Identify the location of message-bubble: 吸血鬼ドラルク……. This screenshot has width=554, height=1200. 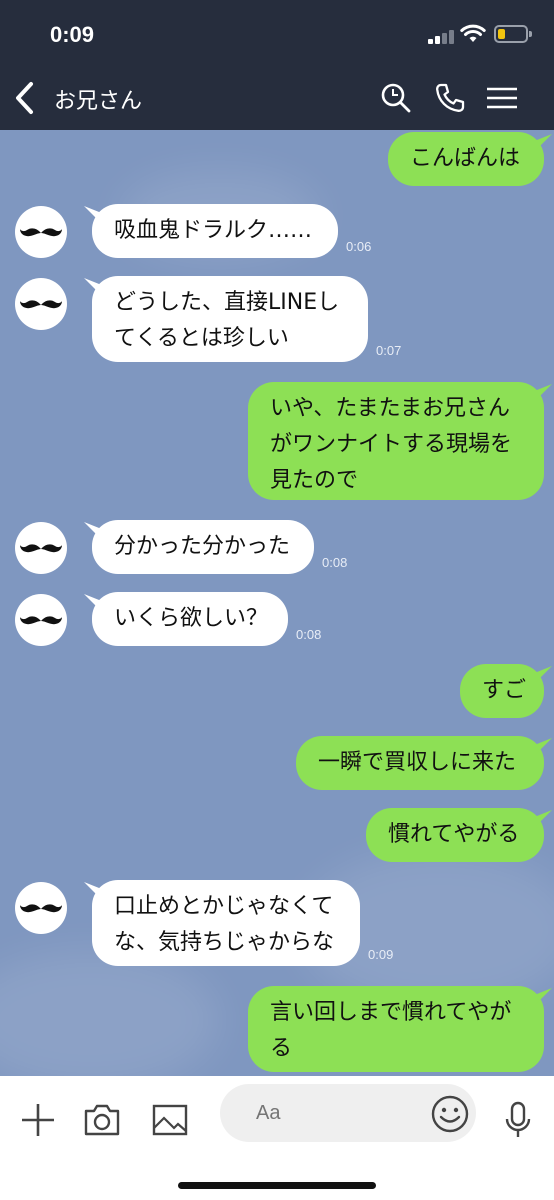
(215, 231).